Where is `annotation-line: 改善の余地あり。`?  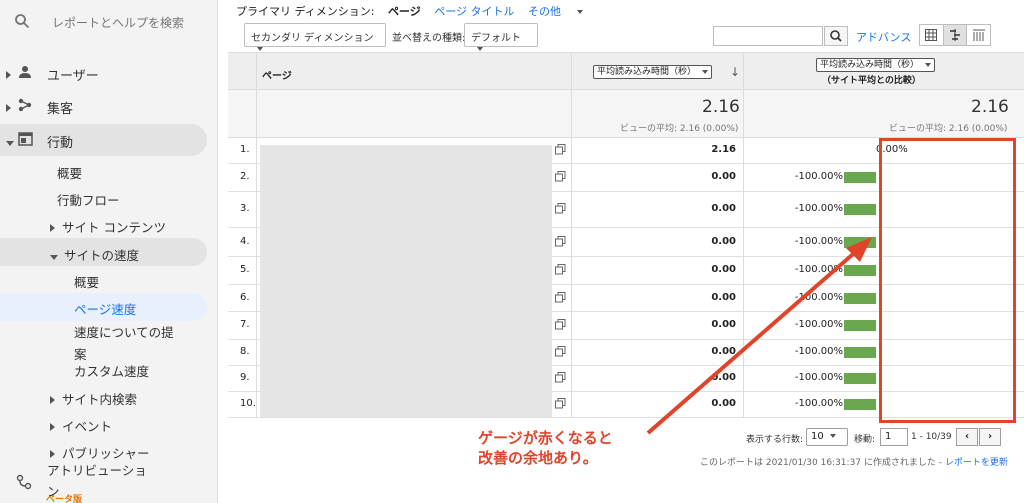 annotation-line: 改善の余地あり。 is located at coordinates (538, 458).